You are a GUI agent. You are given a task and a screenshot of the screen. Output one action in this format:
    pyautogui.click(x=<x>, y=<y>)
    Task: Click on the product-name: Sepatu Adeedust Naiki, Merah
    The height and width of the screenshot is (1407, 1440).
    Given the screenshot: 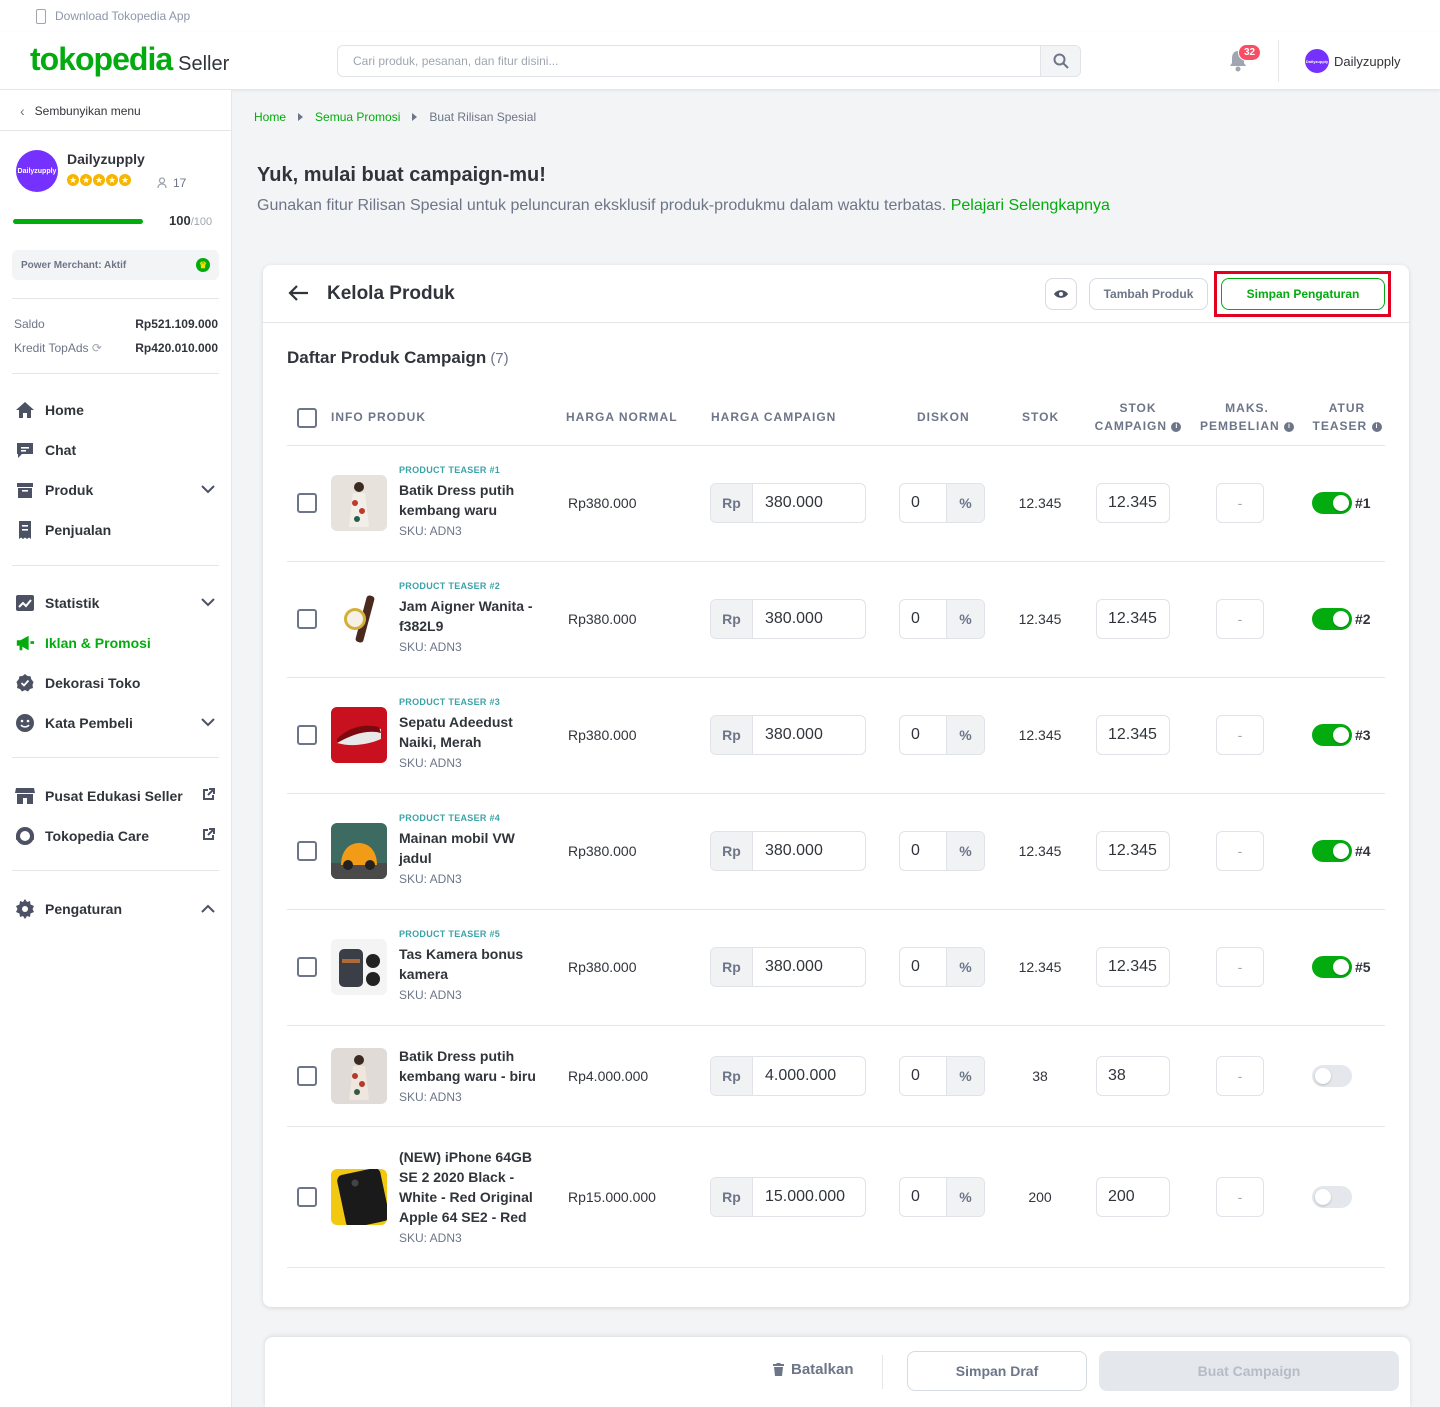 What is the action you would take?
    pyautogui.click(x=474, y=732)
    